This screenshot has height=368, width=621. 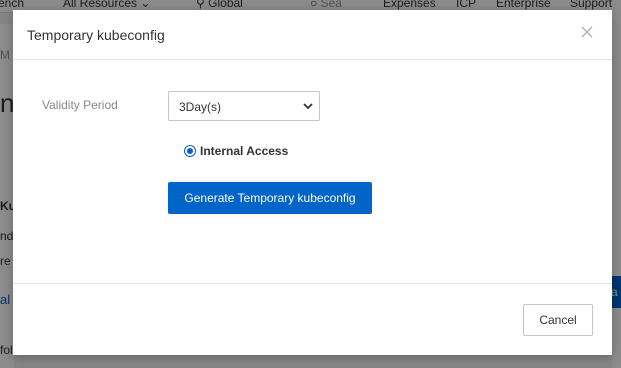 What do you see at coordinates (96, 35) in the screenshot?
I see `dialog-title: Temporary kubeconfig` at bounding box center [96, 35].